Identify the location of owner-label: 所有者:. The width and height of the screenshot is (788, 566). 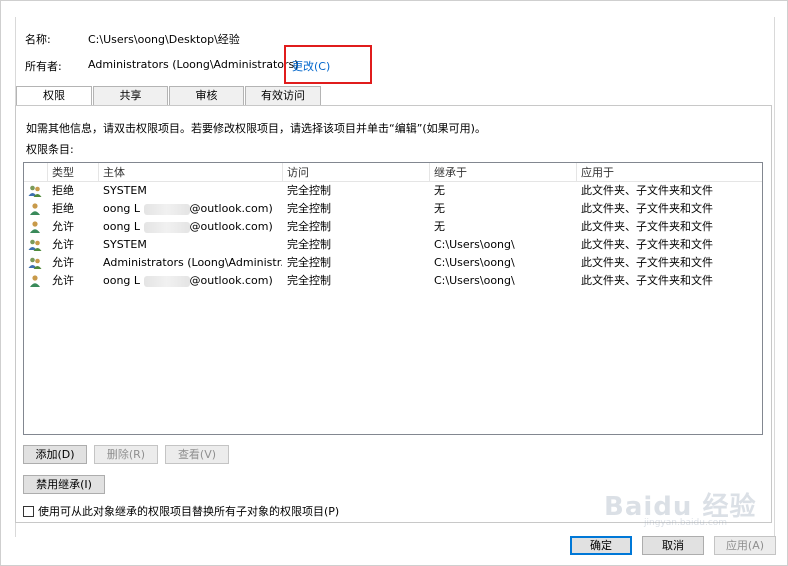
(43, 66).